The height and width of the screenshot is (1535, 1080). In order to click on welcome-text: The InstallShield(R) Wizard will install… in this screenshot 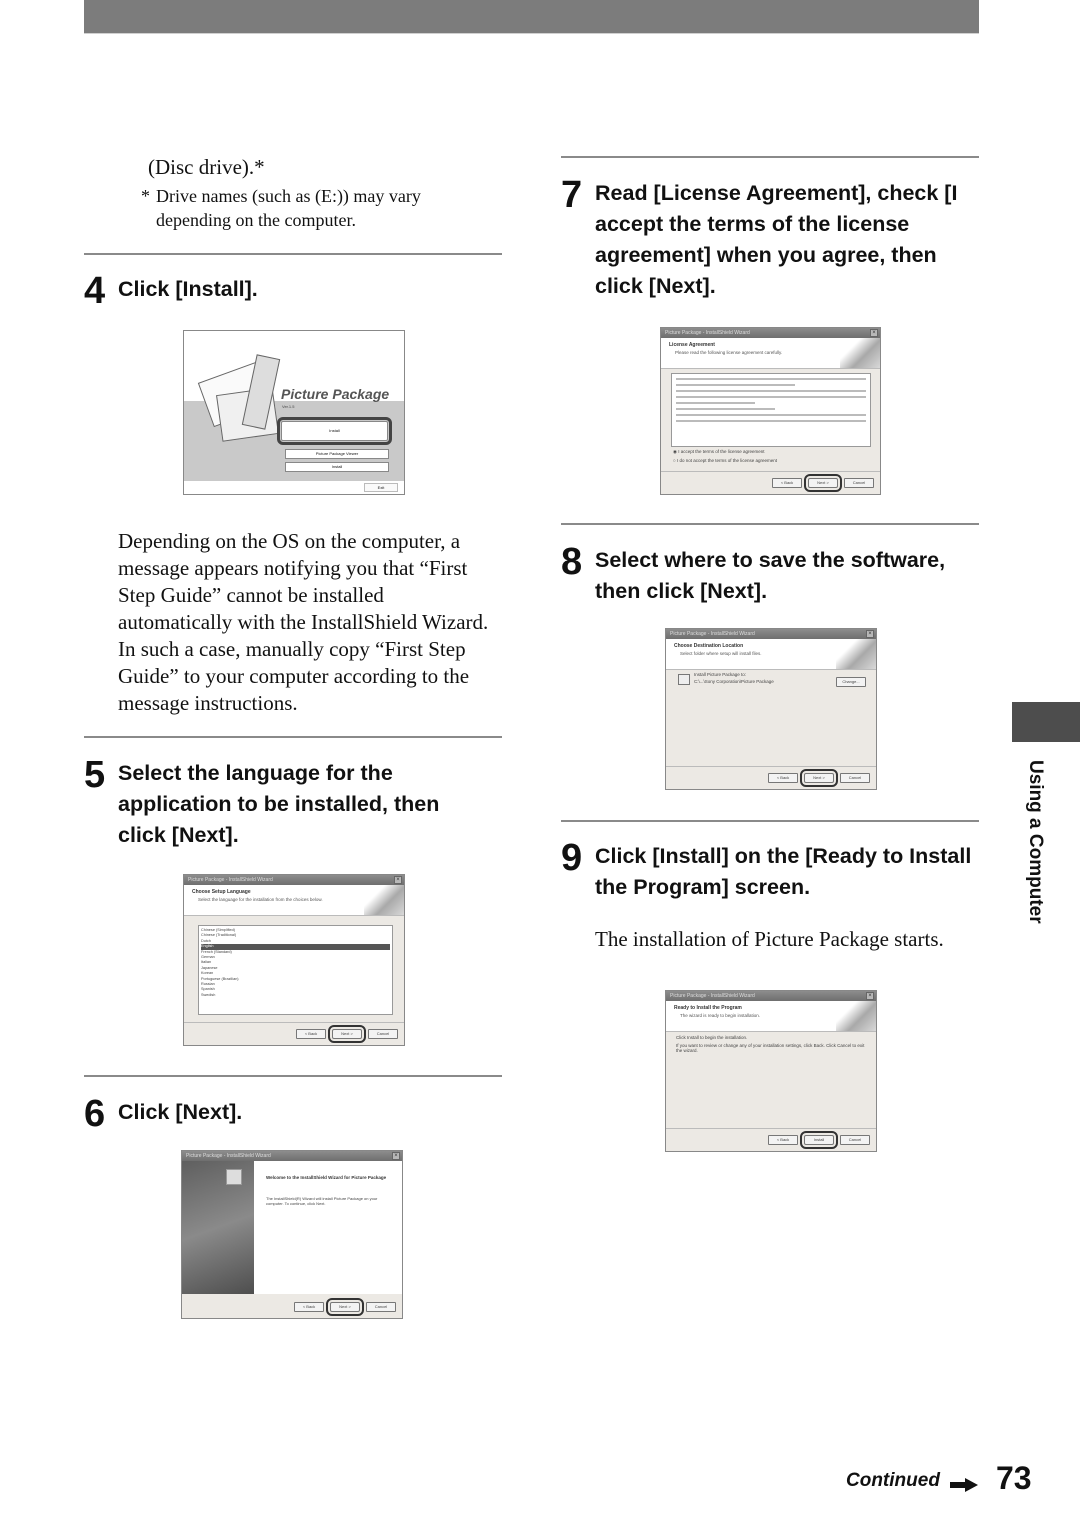, I will do `click(322, 1201)`.